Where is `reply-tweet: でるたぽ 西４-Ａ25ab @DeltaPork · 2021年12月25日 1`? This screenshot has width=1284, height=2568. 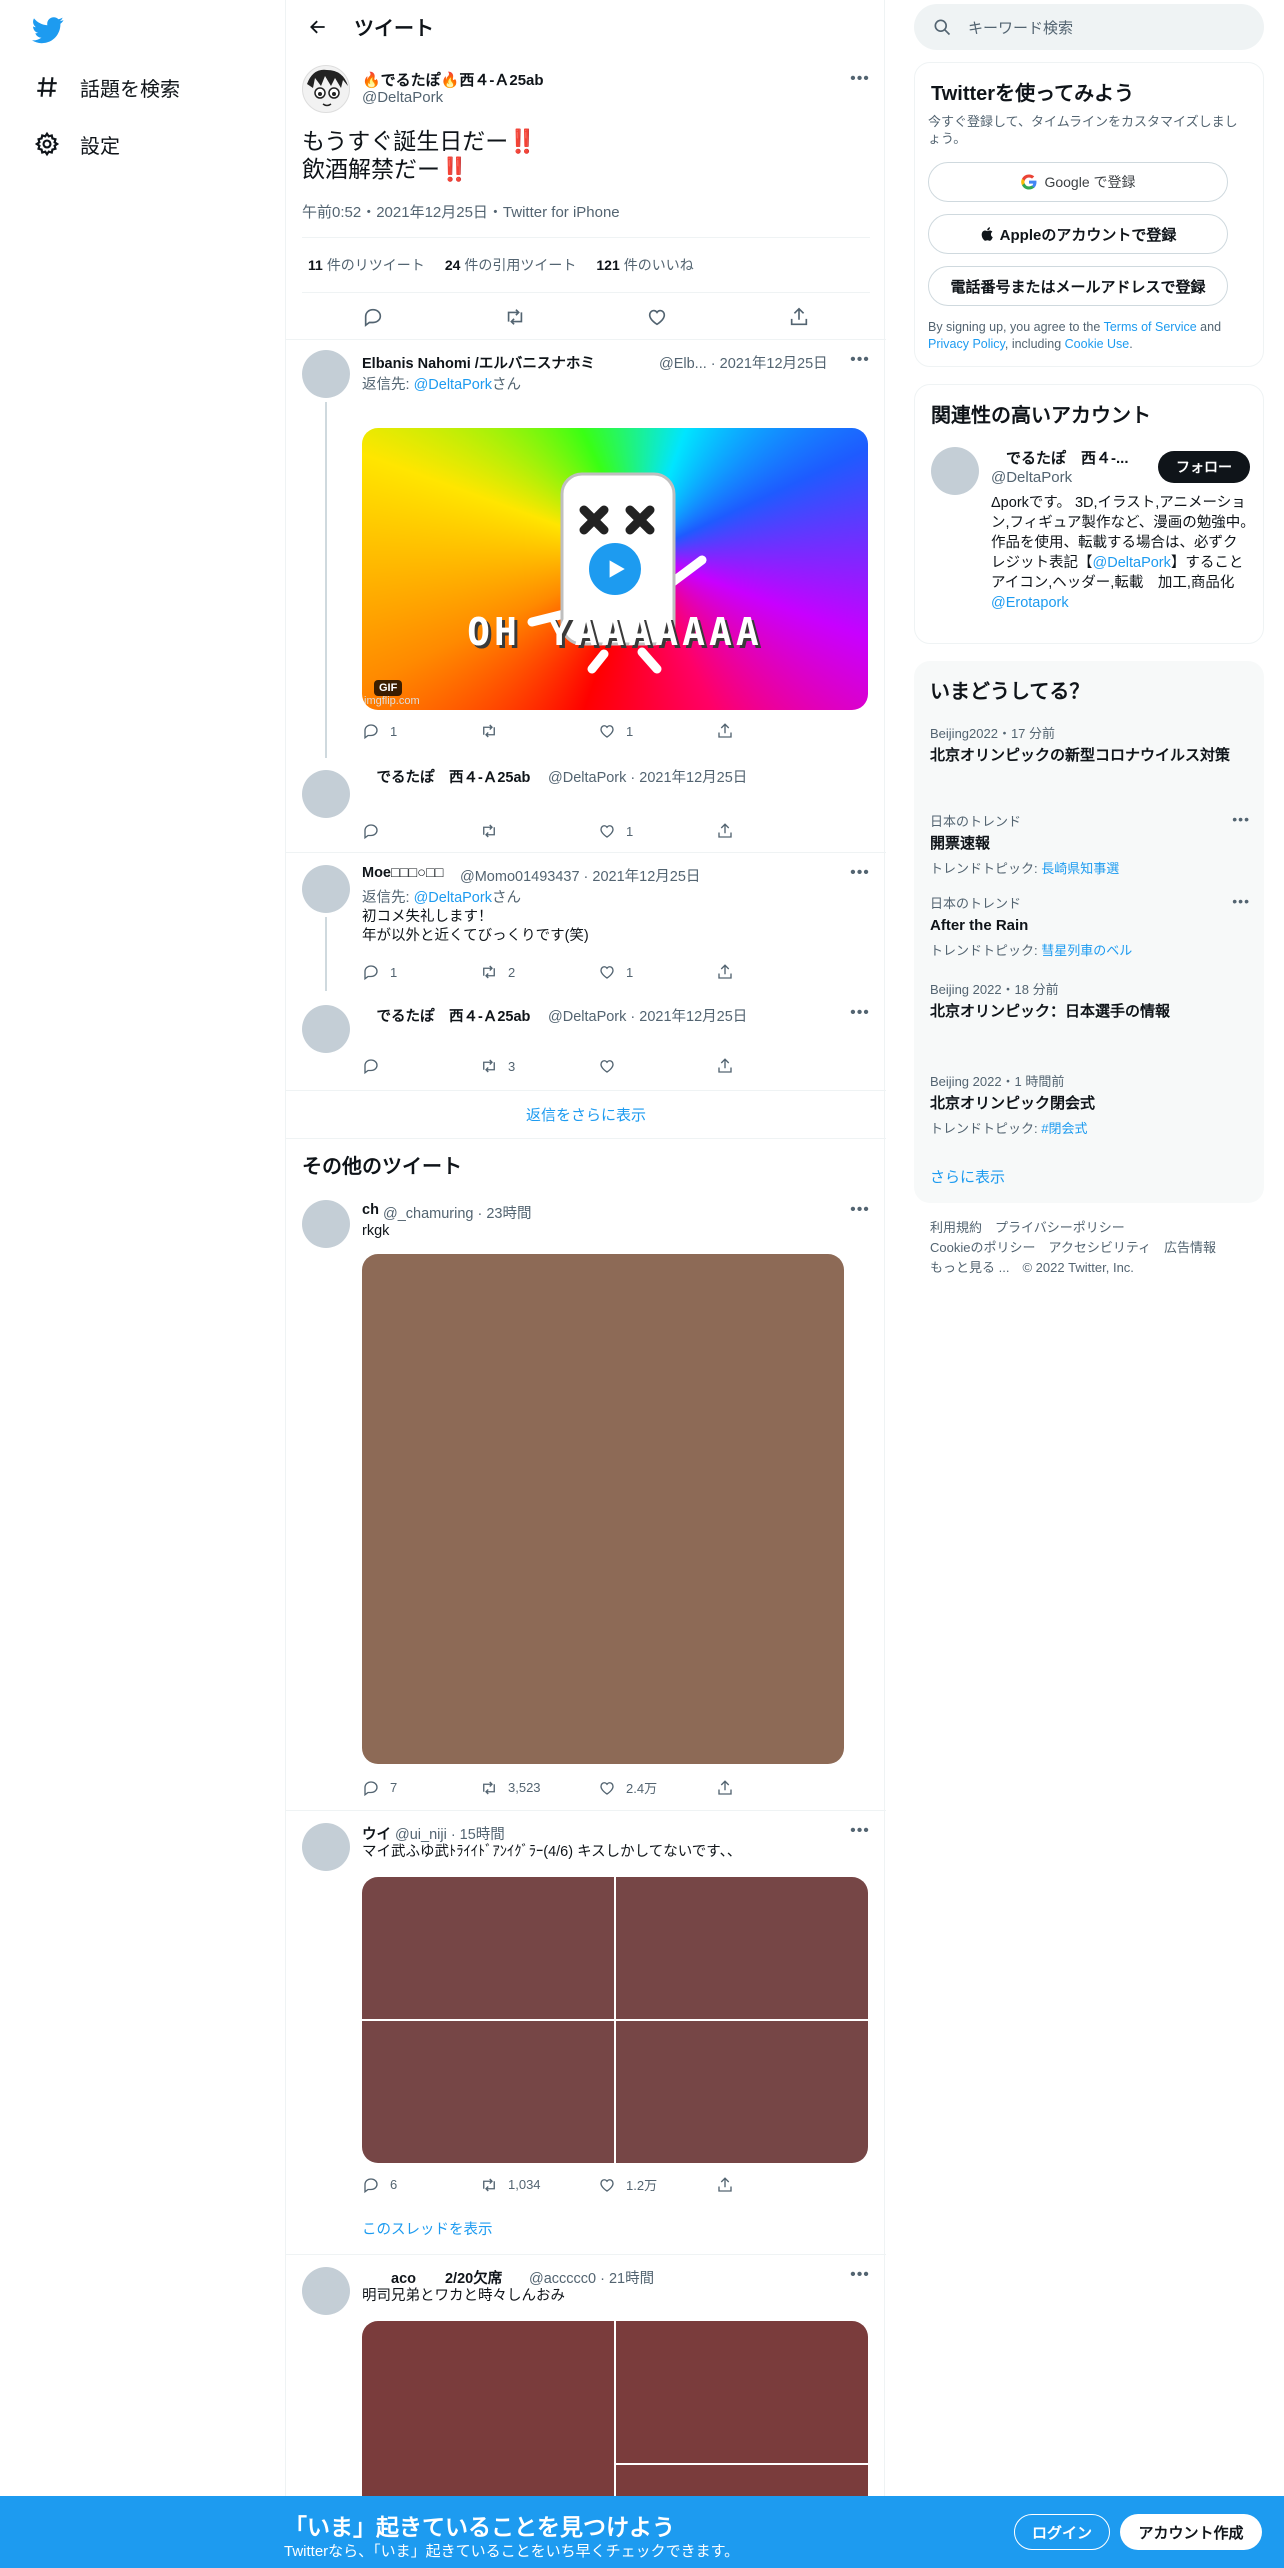 reply-tweet: でるたぽ 西４-Ａ25ab @DeltaPork · 2021年12月25日 1 is located at coordinates (586, 806).